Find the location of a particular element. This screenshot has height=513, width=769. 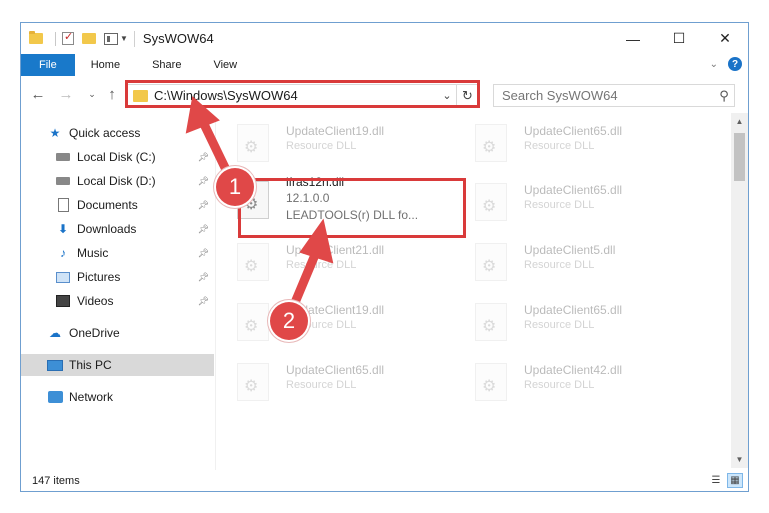

network-icon is located at coordinates (55, 397).